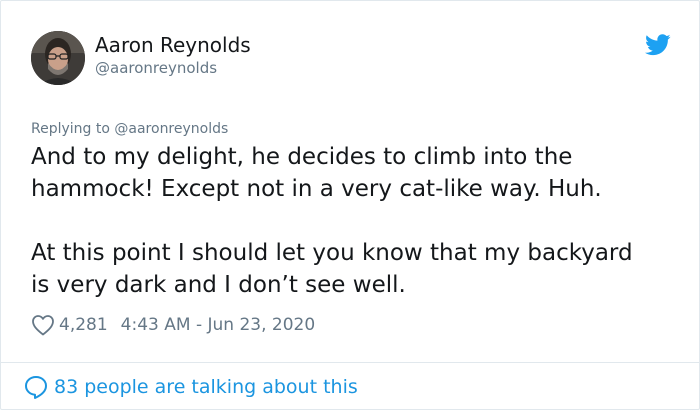 The image size is (700, 410). Describe the element at coordinates (70, 129) in the screenshot. I see `reply-context-prefix: Replying to` at that location.